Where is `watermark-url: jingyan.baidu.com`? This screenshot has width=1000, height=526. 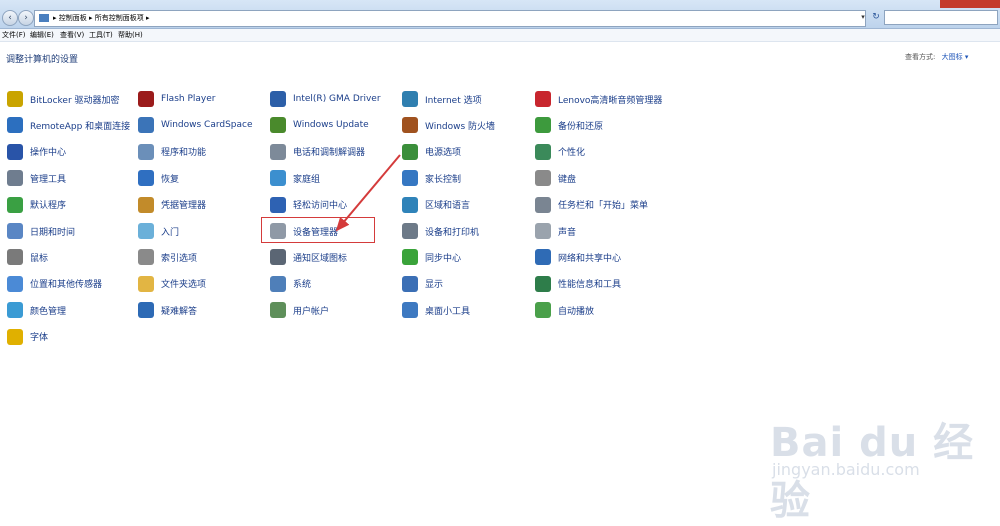 watermark-url: jingyan.baidu.com is located at coordinates (846, 469).